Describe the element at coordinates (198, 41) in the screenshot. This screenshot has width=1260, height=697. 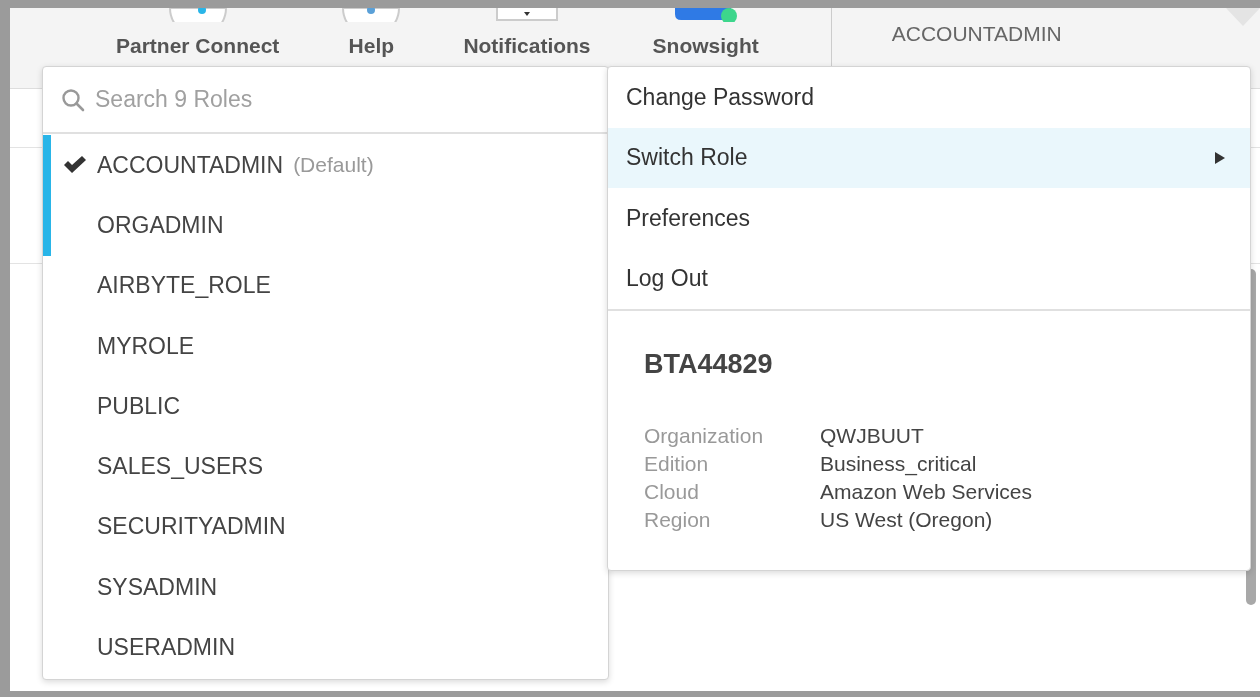
I see `toolbar-button: Partner Connect` at that location.